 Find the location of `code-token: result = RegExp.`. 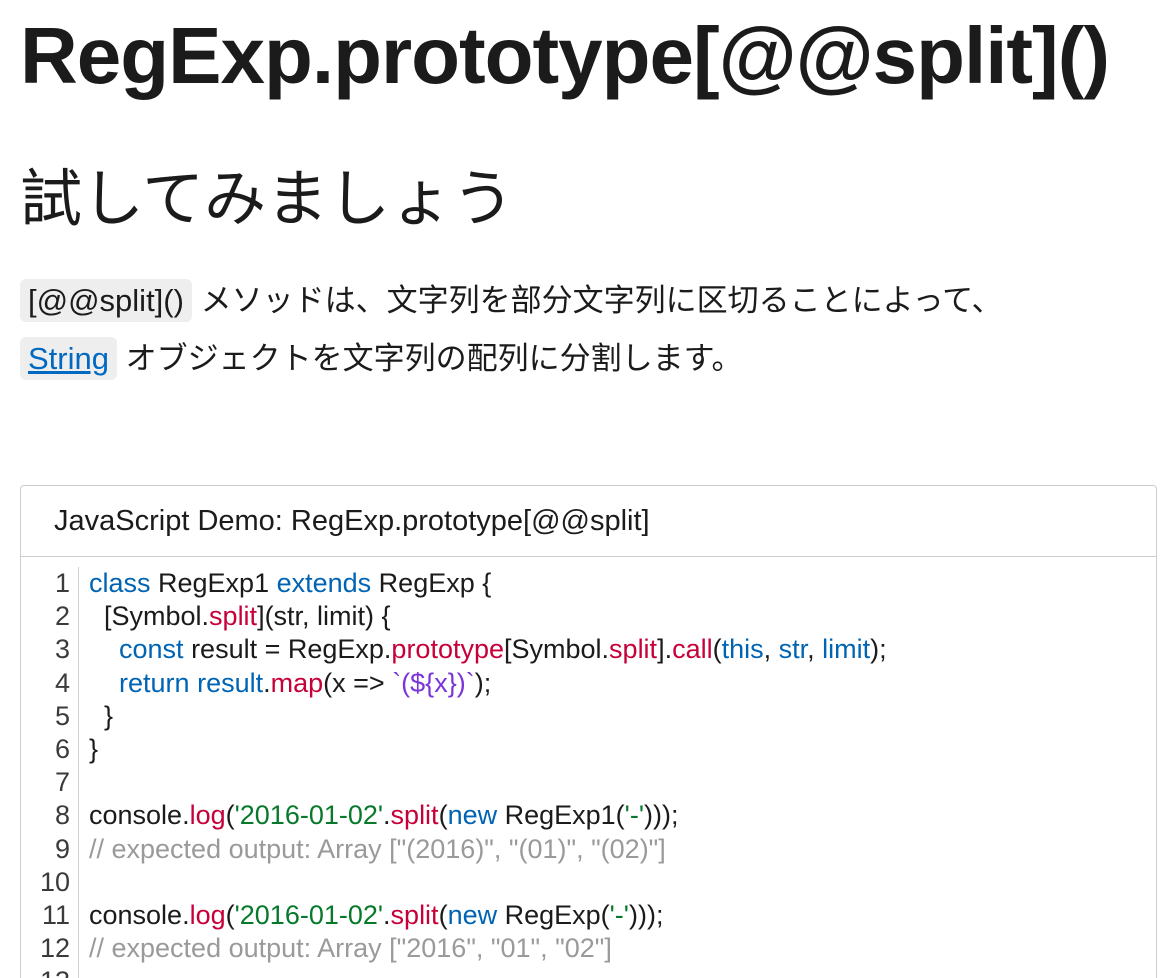

code-token: result = RegExp. is located at coordinates (287, 649).